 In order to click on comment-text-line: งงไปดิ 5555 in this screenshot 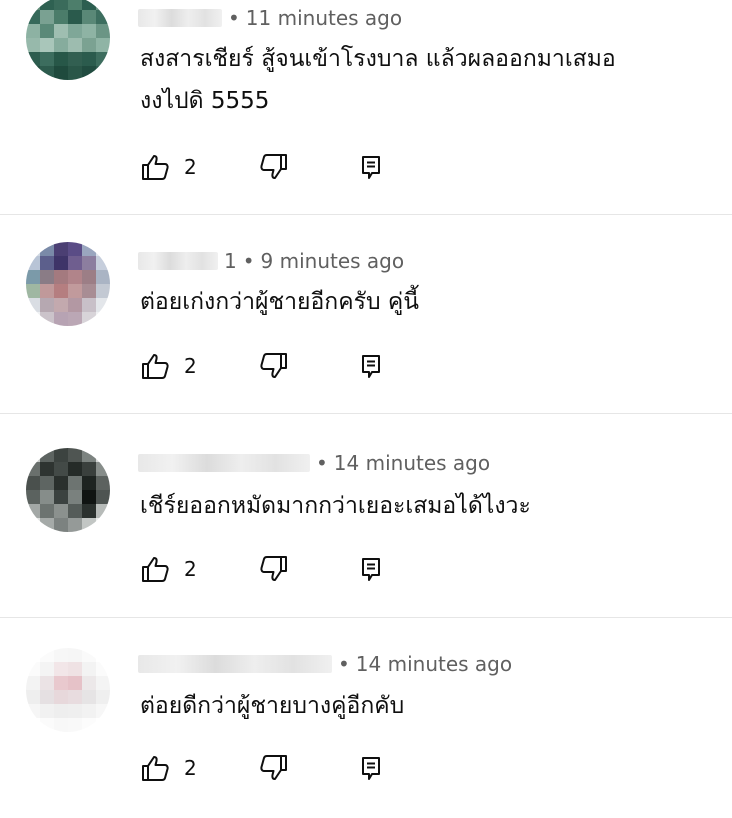, I will do `click(205, 101)`.